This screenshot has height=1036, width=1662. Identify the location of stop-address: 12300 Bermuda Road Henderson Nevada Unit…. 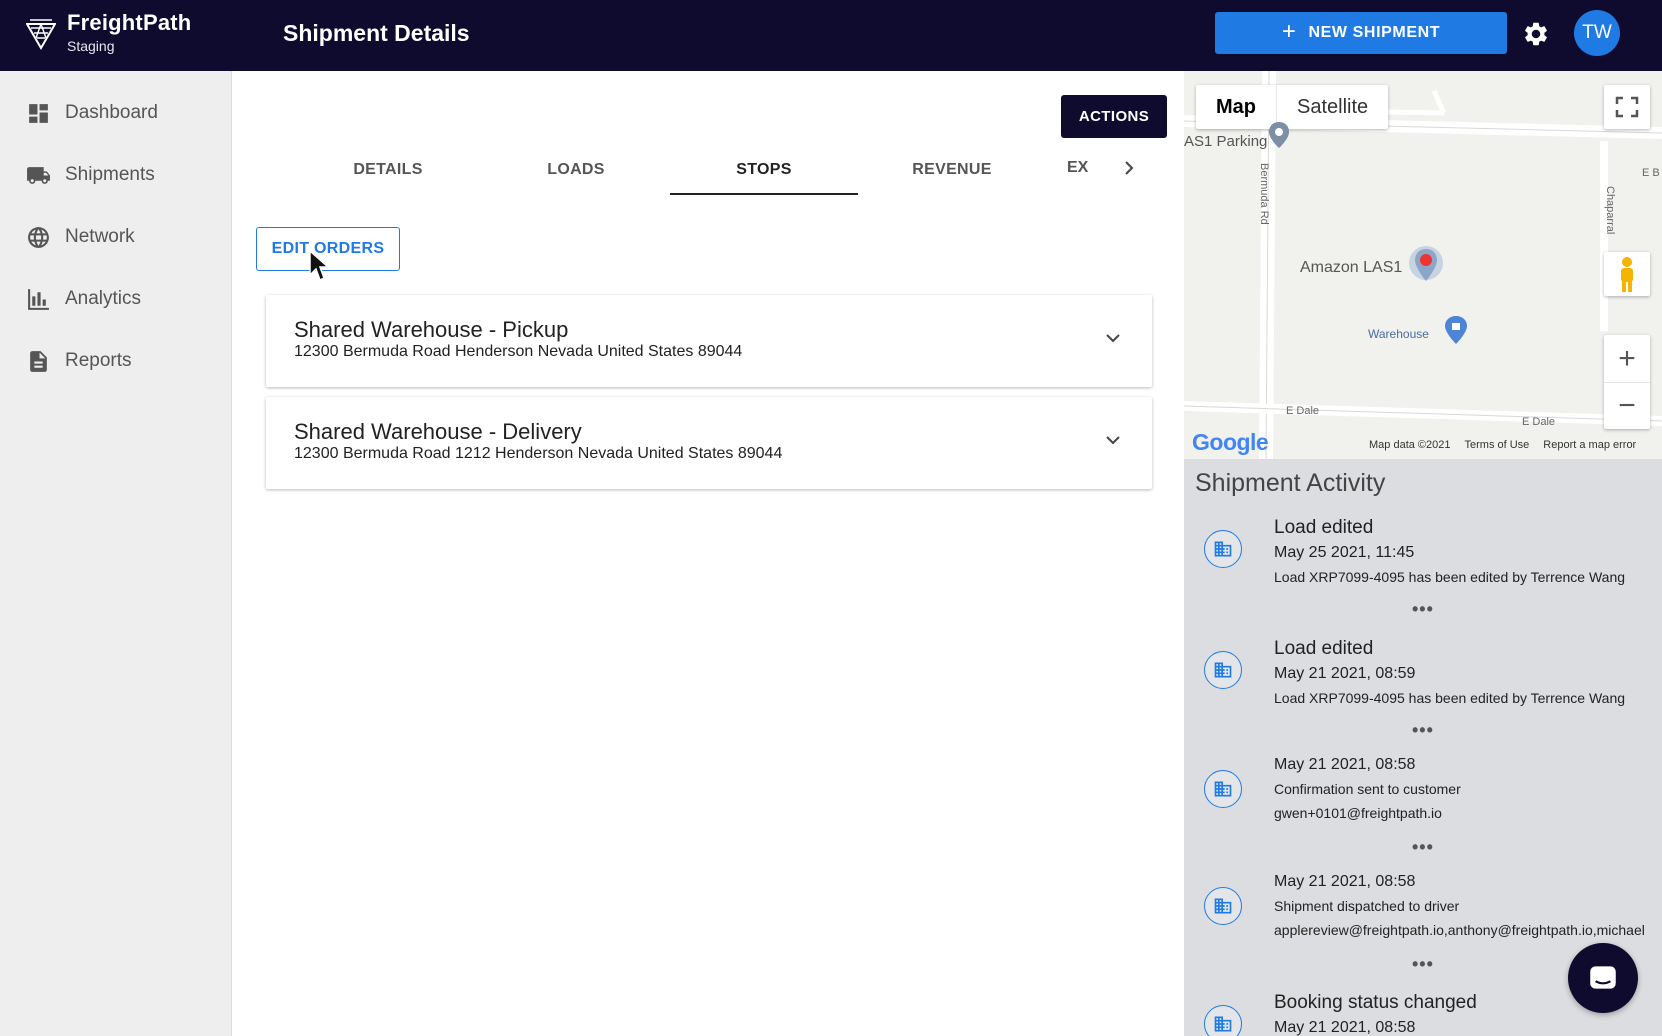
(518, 351).